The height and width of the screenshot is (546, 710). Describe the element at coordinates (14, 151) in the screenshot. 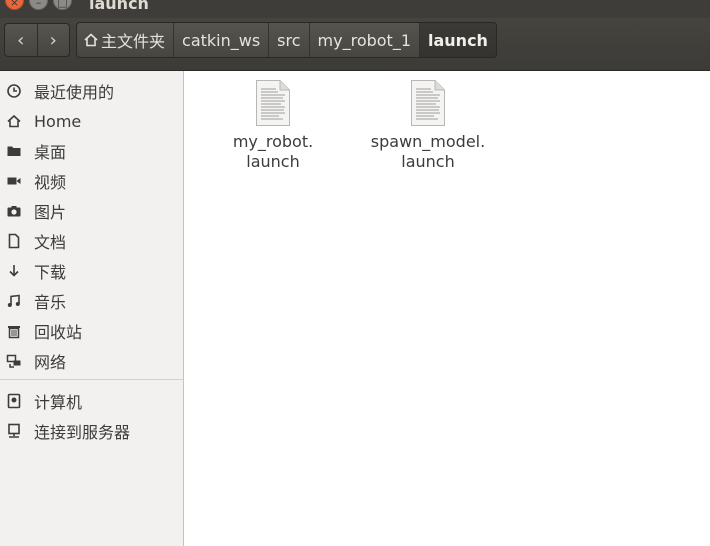

I see `folder-icon` at that location.